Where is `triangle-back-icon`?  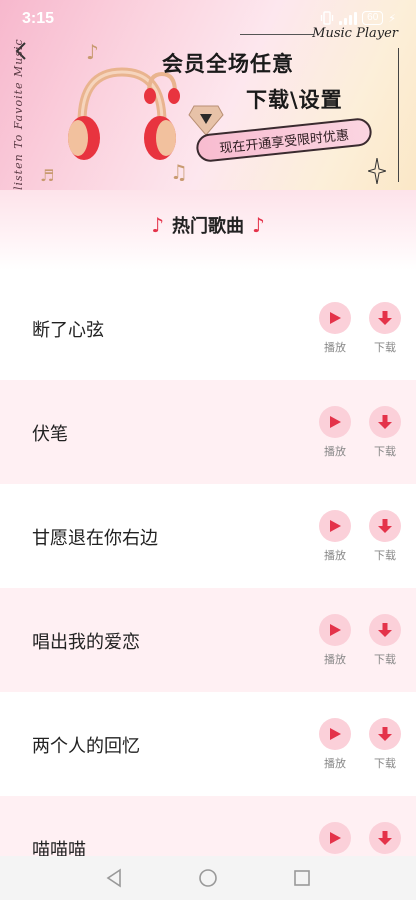
triangle-back-icon is located at coordinates (113, 878).